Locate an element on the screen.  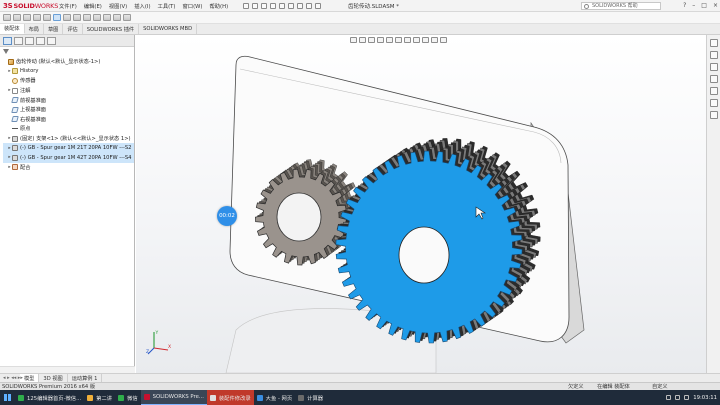
tree-item: ▸ 注解 is located at coordinates (68, 91).